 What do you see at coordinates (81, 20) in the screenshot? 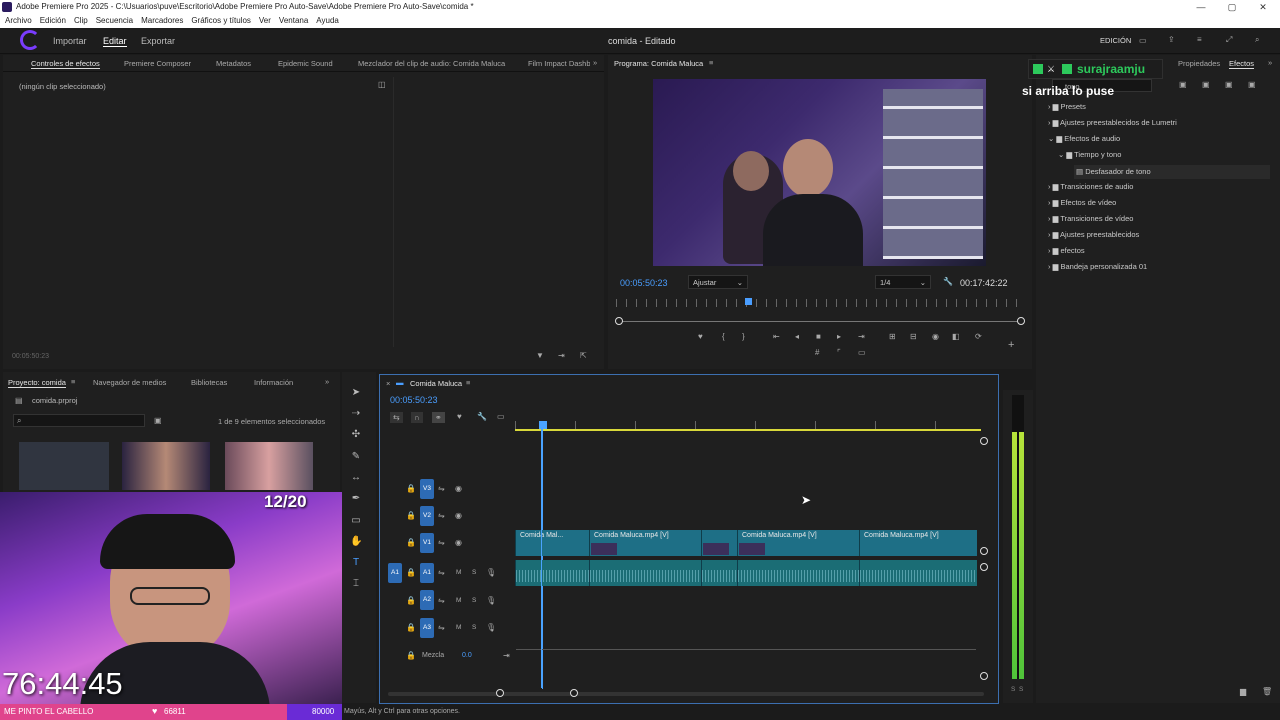
I see `menu-clip: Clip` at bounding box center [81, 20].